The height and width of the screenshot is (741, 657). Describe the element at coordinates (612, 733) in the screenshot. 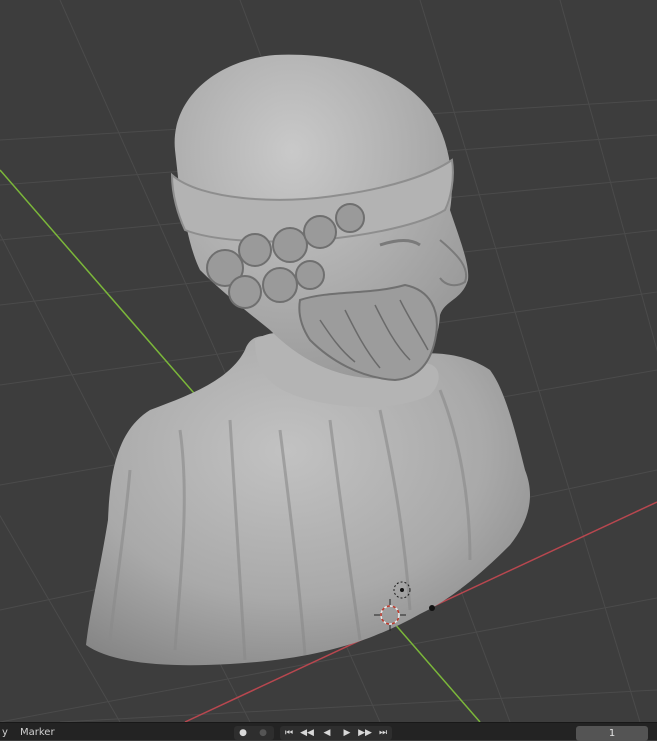

I see `current-frame-field: 1` at that location.